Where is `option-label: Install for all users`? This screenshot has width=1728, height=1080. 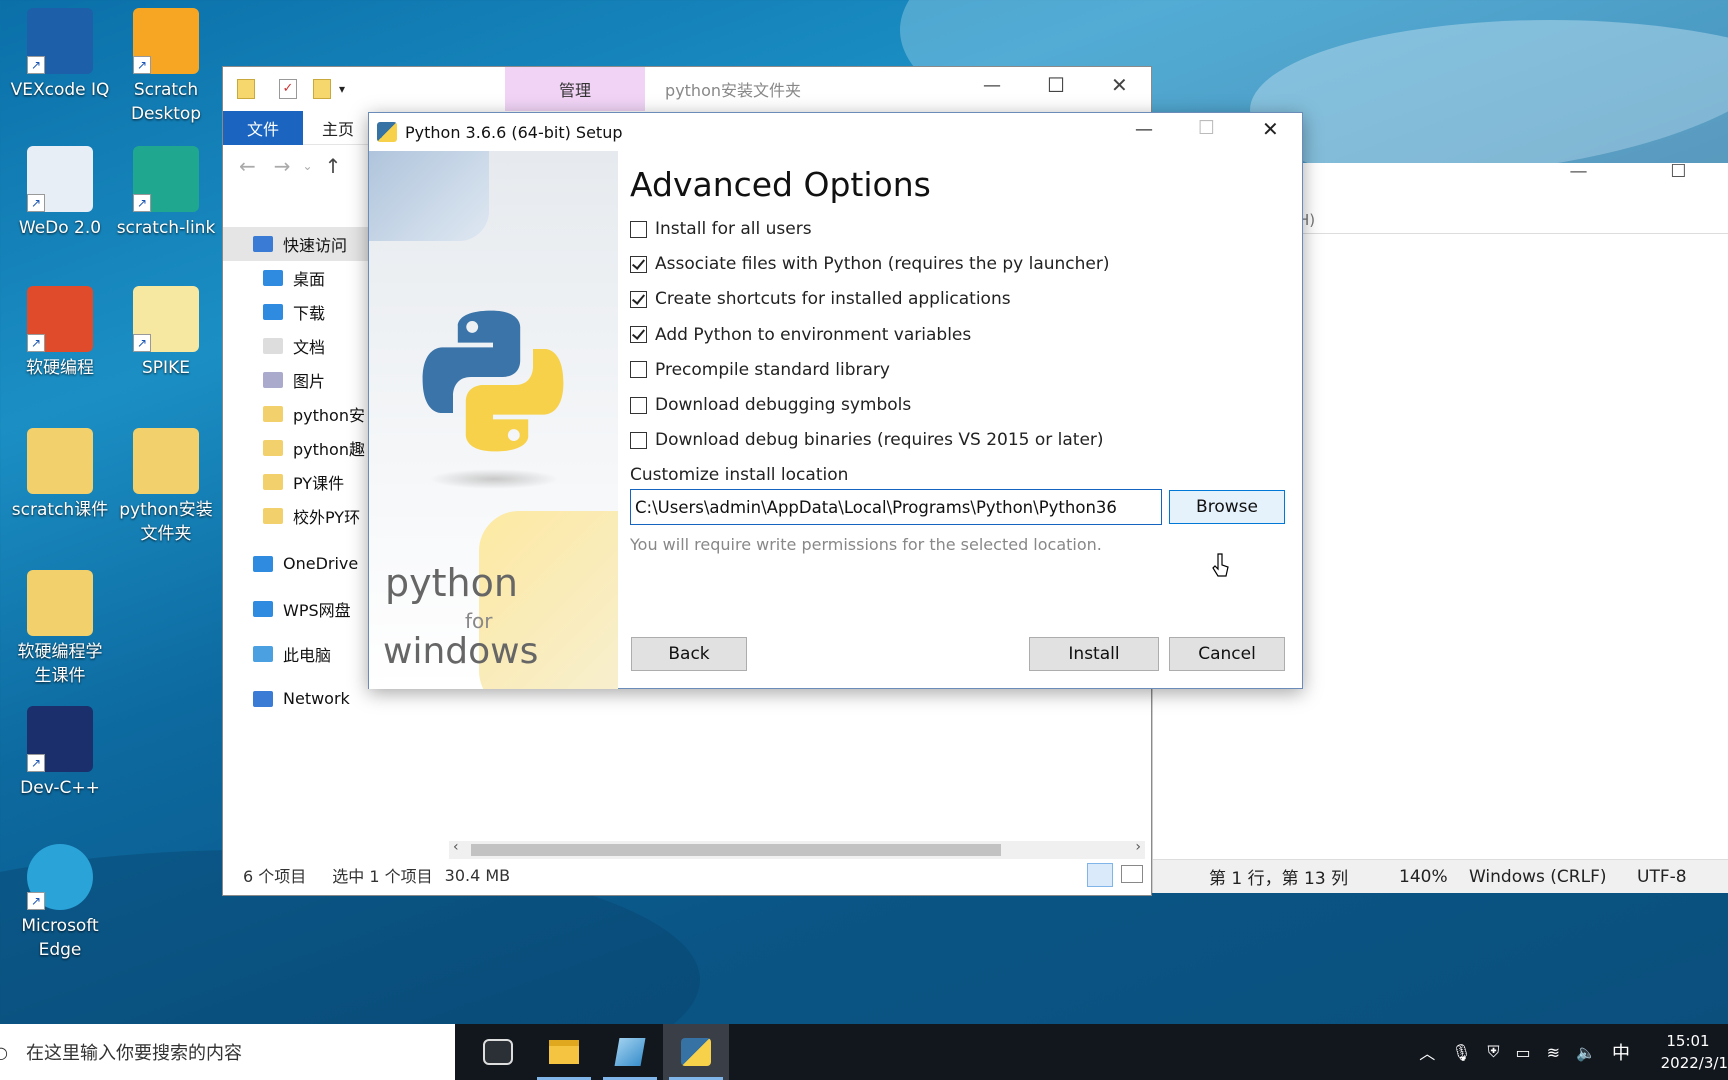 option-label: Install for all users is located at coordinates (733, 229).